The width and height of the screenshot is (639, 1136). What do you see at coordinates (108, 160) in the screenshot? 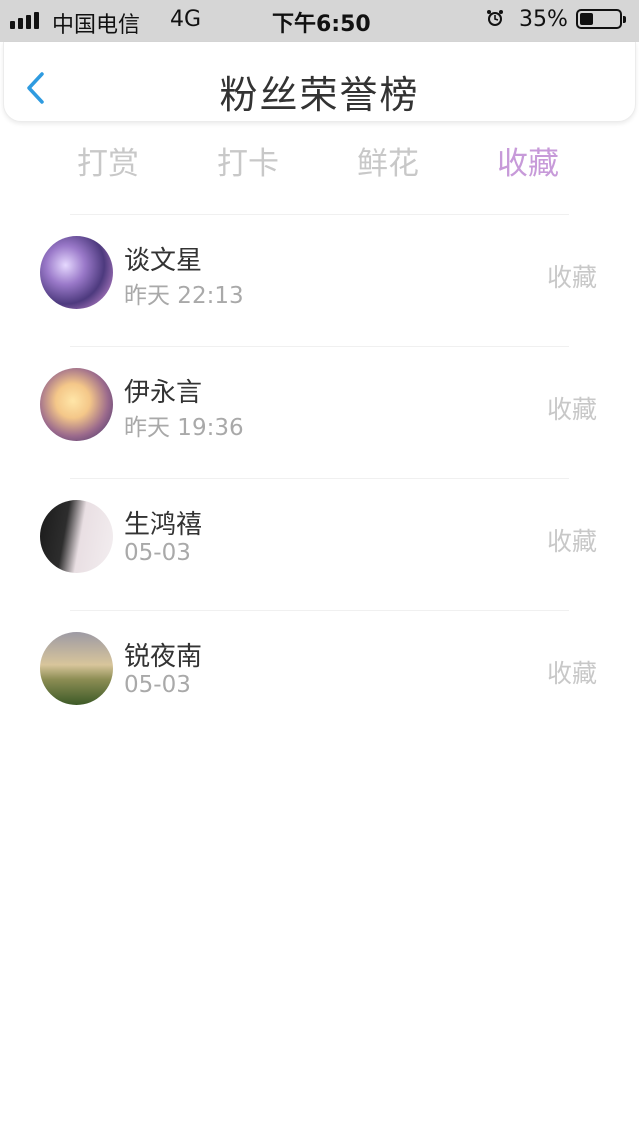
I see `tab-reward: 打赏` at bounding box center [108, 160].